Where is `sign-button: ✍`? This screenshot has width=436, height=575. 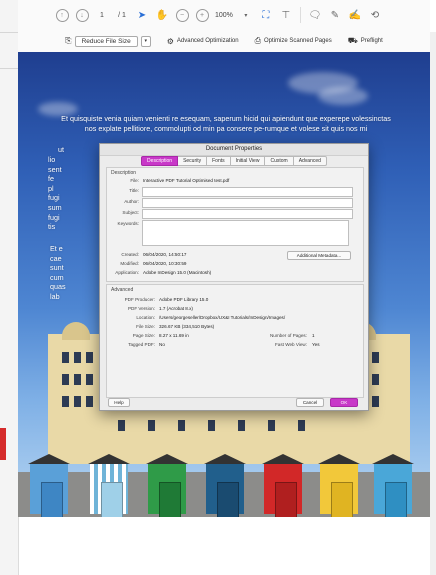 sign-button: ✍ is located at coordinates (355, 15).